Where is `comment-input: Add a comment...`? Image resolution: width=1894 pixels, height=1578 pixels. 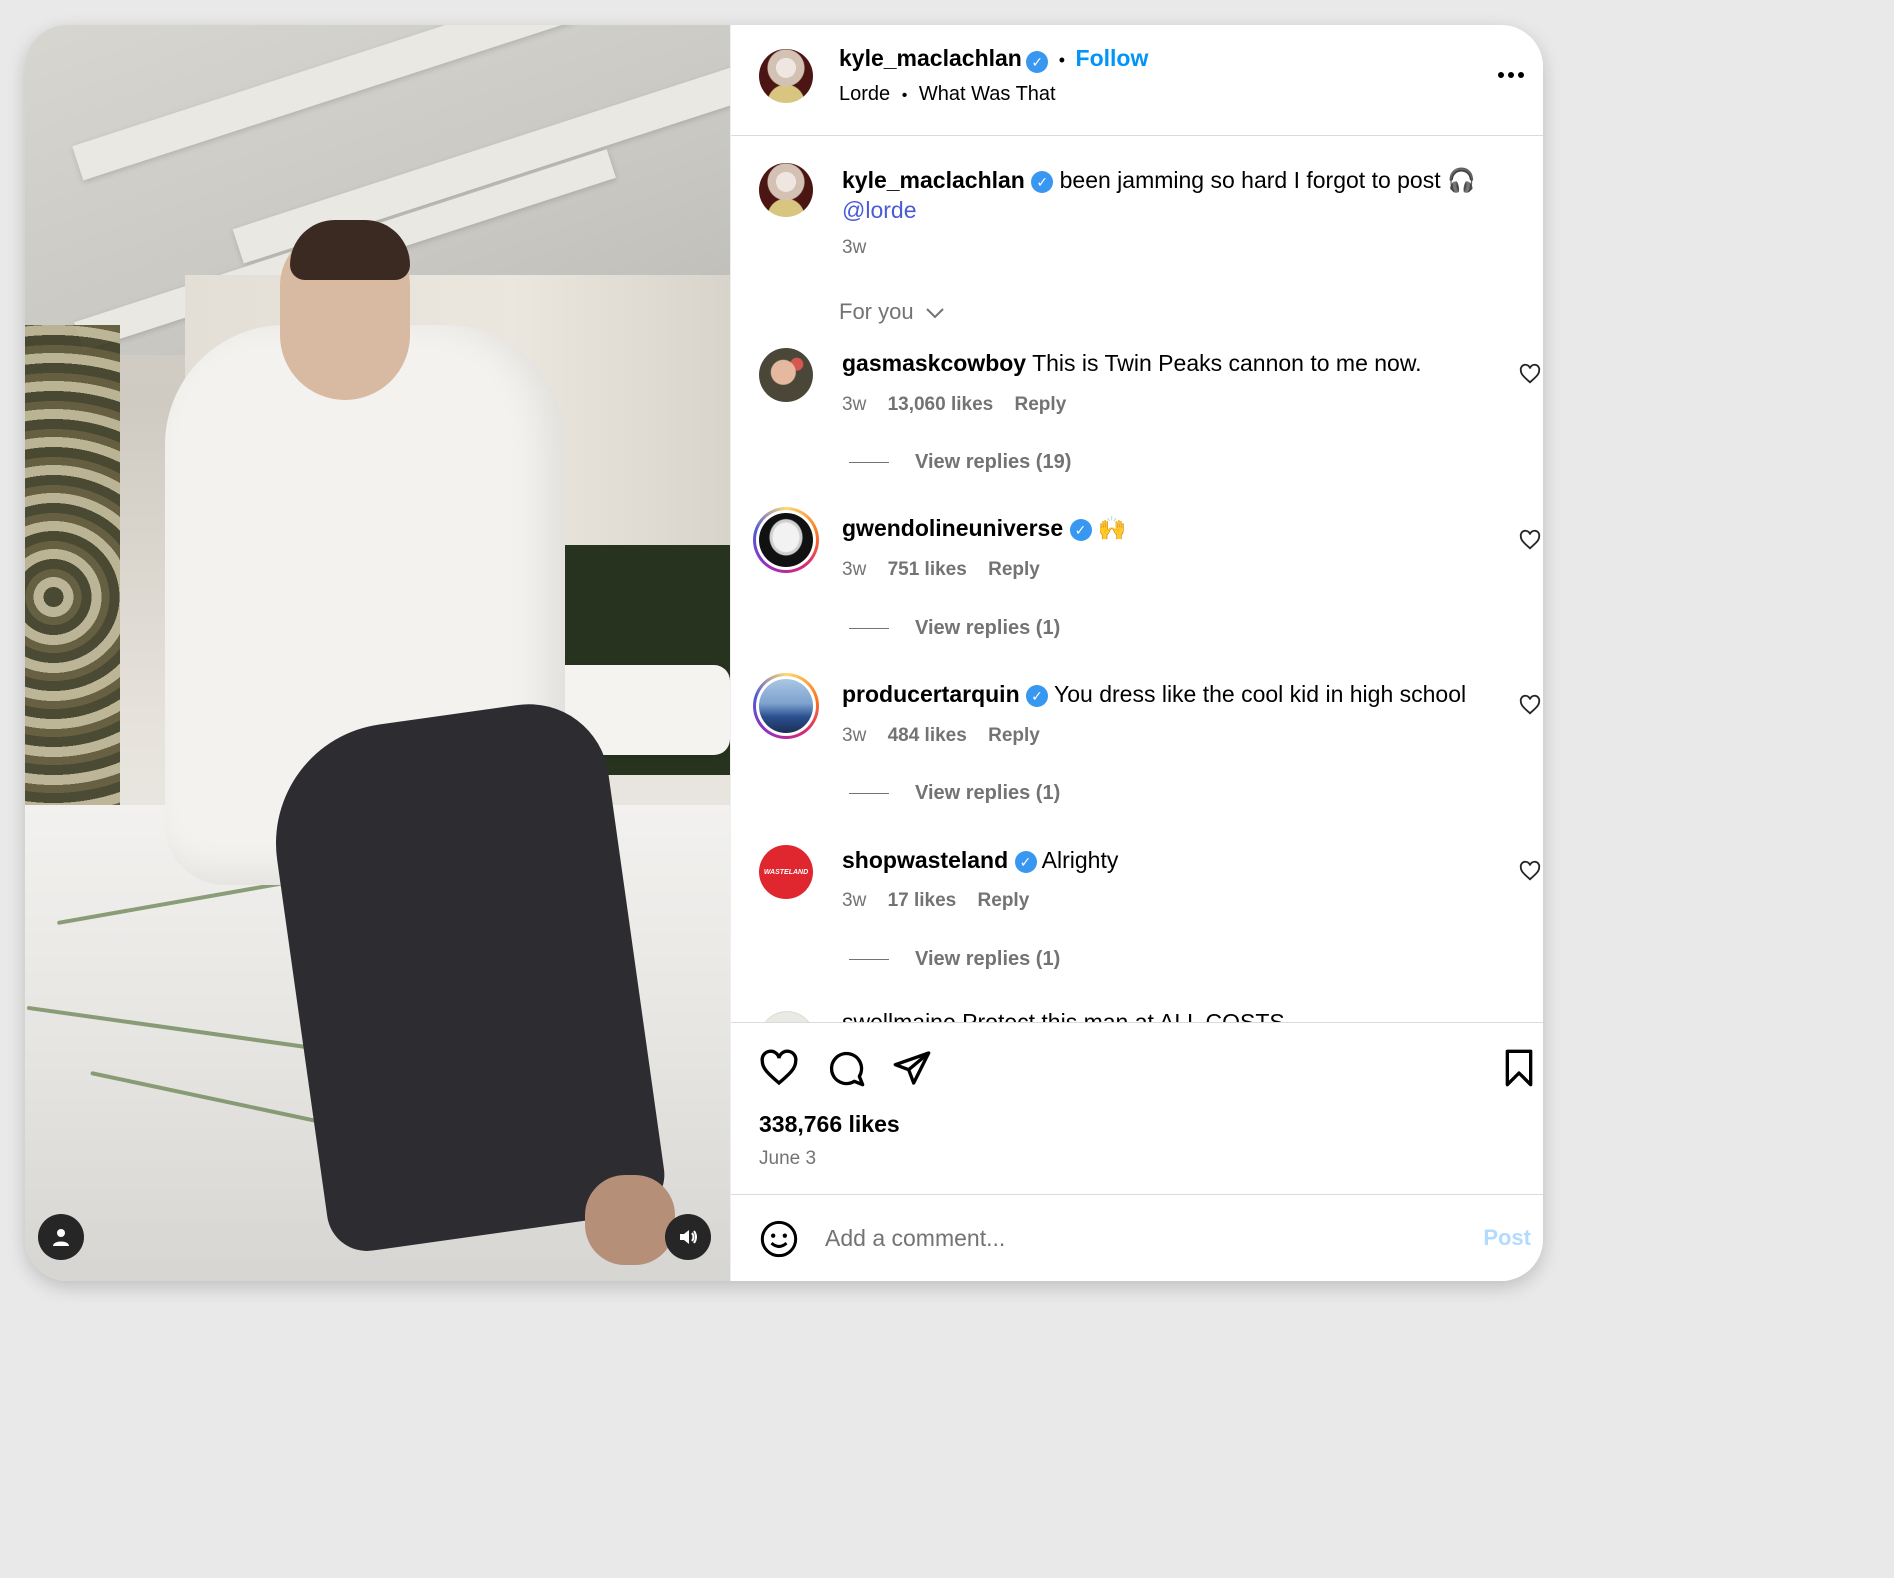 comment-input: Add a comment... is located at coordinates (915, 1238).